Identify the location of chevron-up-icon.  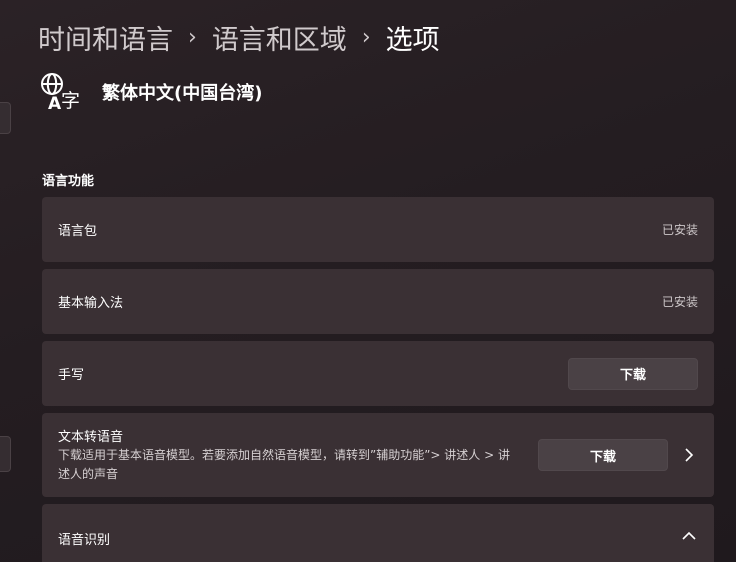
(689, 536).